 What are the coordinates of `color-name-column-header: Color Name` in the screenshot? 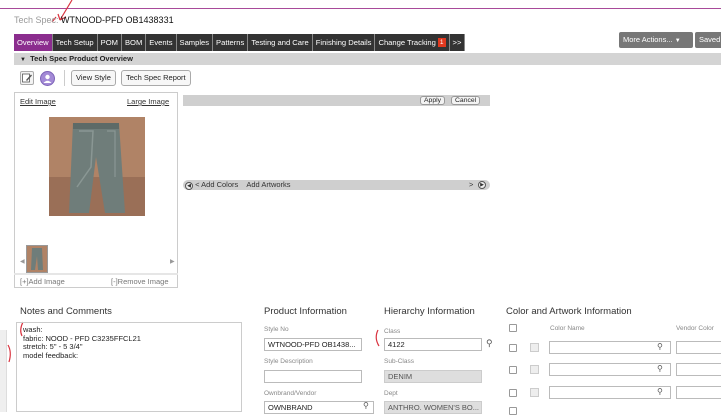 It's located at (567, 328).